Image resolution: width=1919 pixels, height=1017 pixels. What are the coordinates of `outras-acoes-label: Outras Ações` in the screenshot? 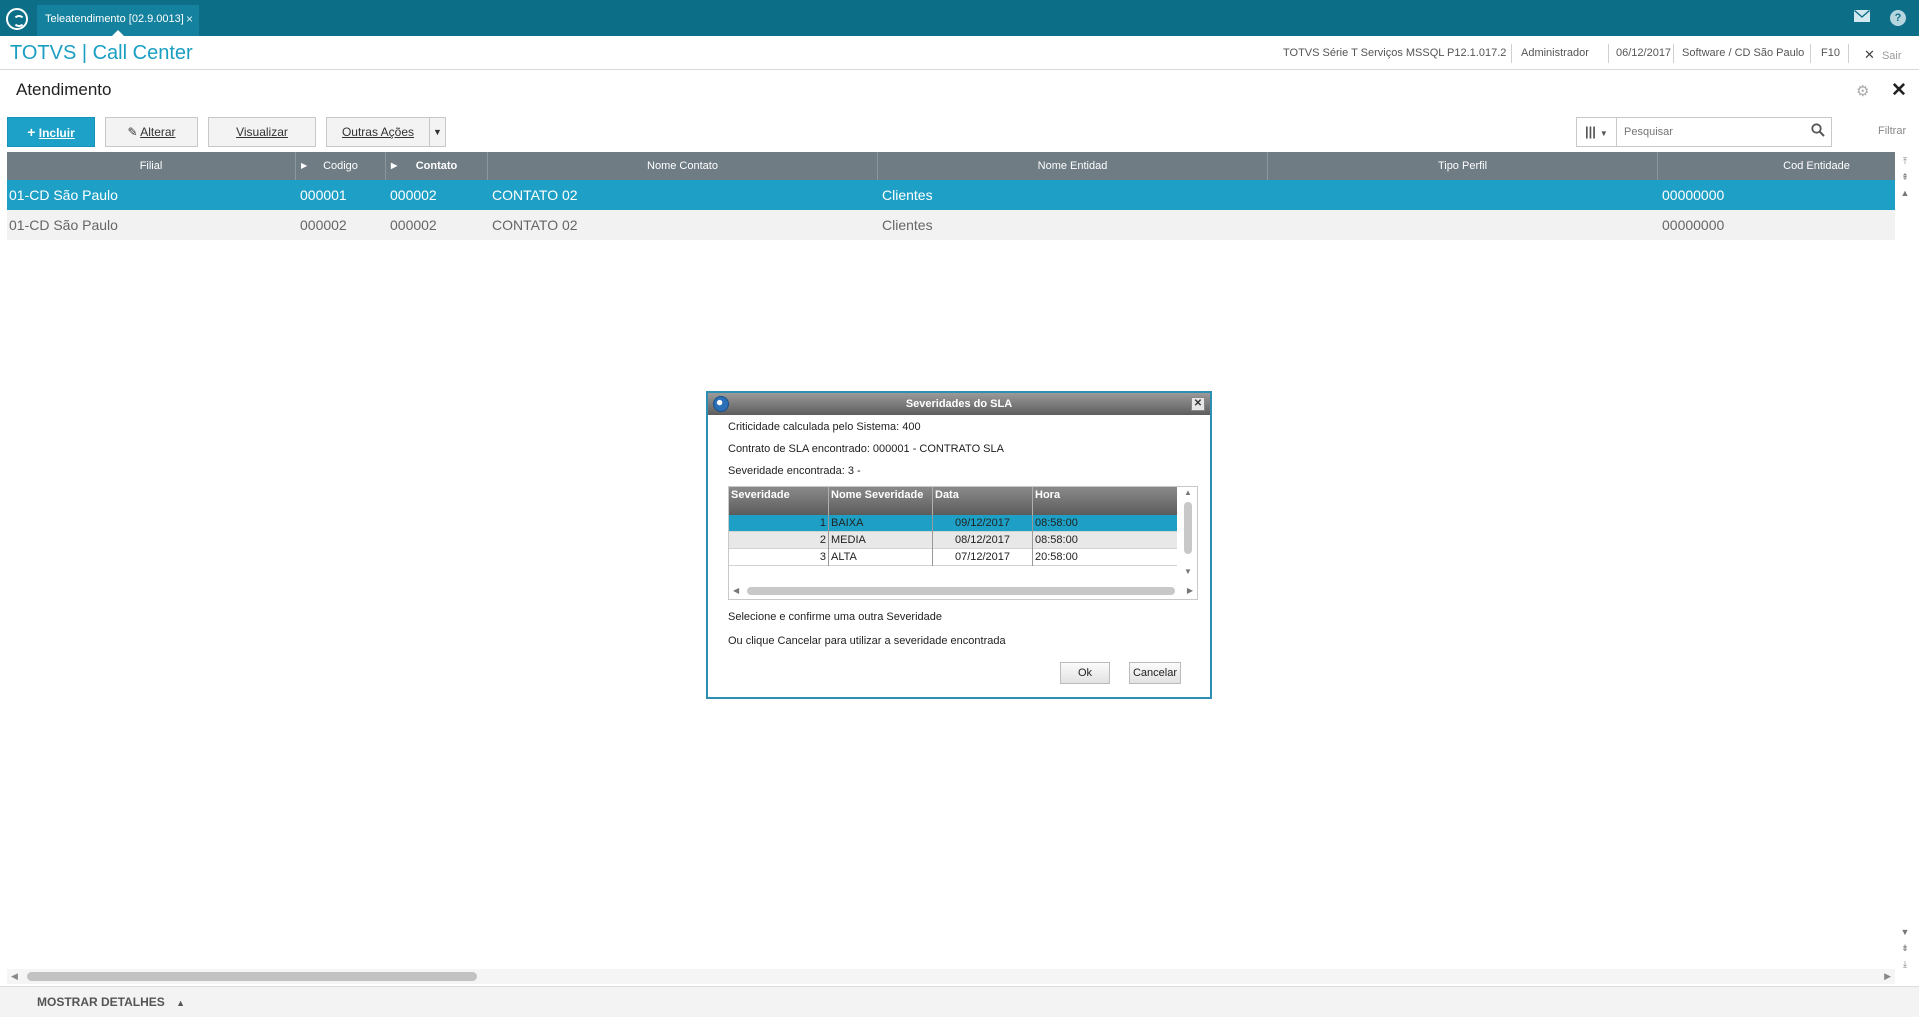 It's located at (378, 132).